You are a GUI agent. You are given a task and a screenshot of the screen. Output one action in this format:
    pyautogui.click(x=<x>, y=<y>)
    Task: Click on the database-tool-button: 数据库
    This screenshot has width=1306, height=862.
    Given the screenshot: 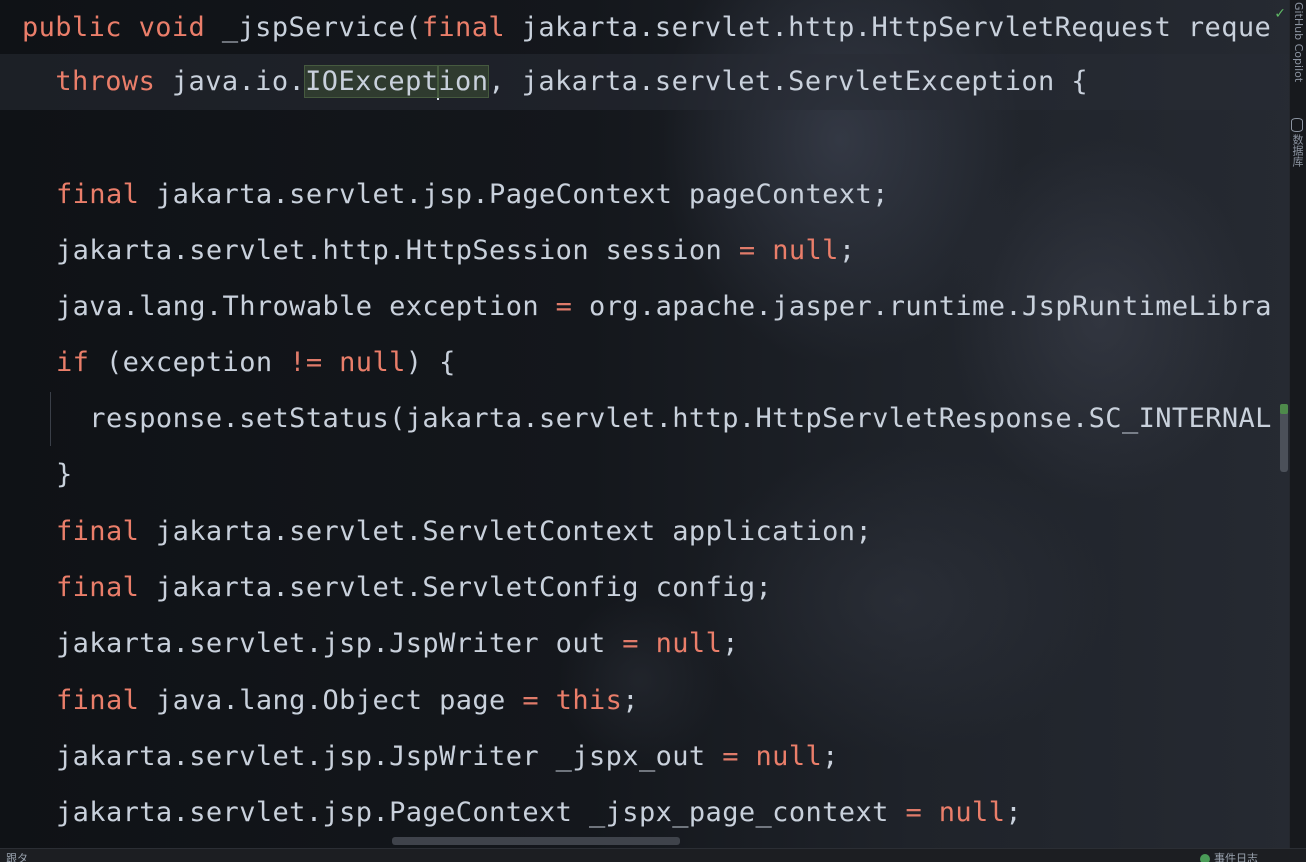 What is the action you would take?
    pyautogui.click(x=1297, y=150)
    